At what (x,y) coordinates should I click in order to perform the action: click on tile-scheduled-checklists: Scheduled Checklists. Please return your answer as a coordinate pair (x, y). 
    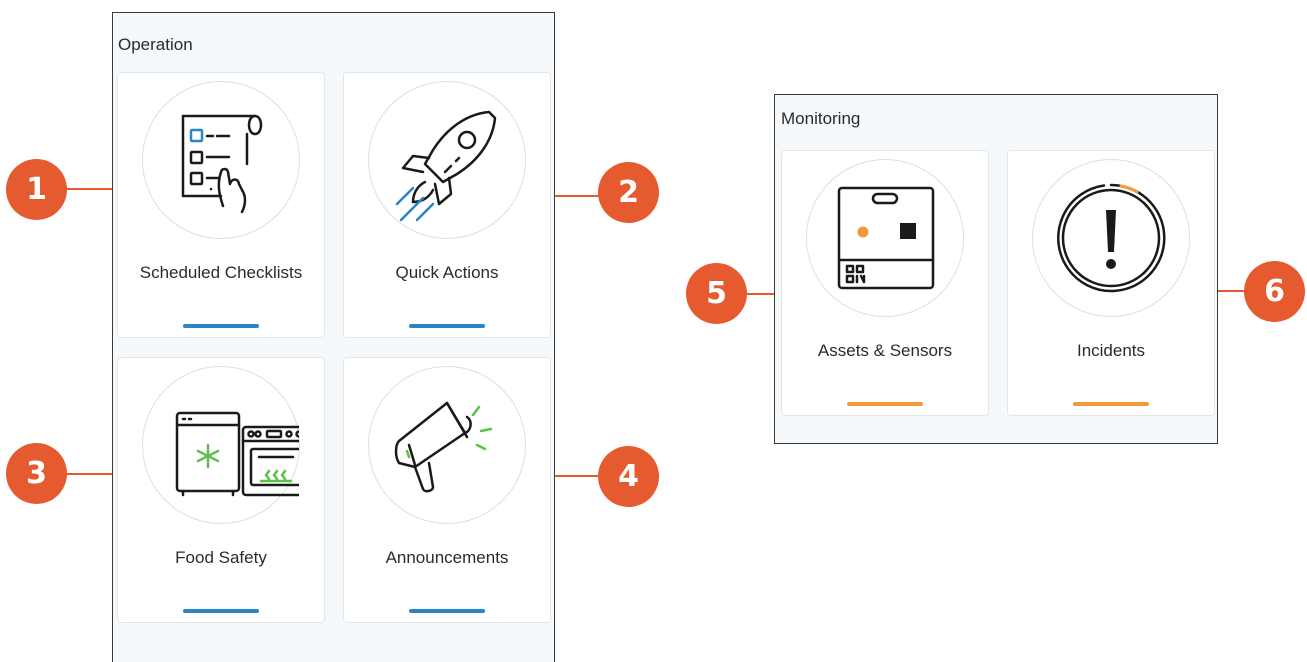
    Looking at the image, I should click on (221, 205).